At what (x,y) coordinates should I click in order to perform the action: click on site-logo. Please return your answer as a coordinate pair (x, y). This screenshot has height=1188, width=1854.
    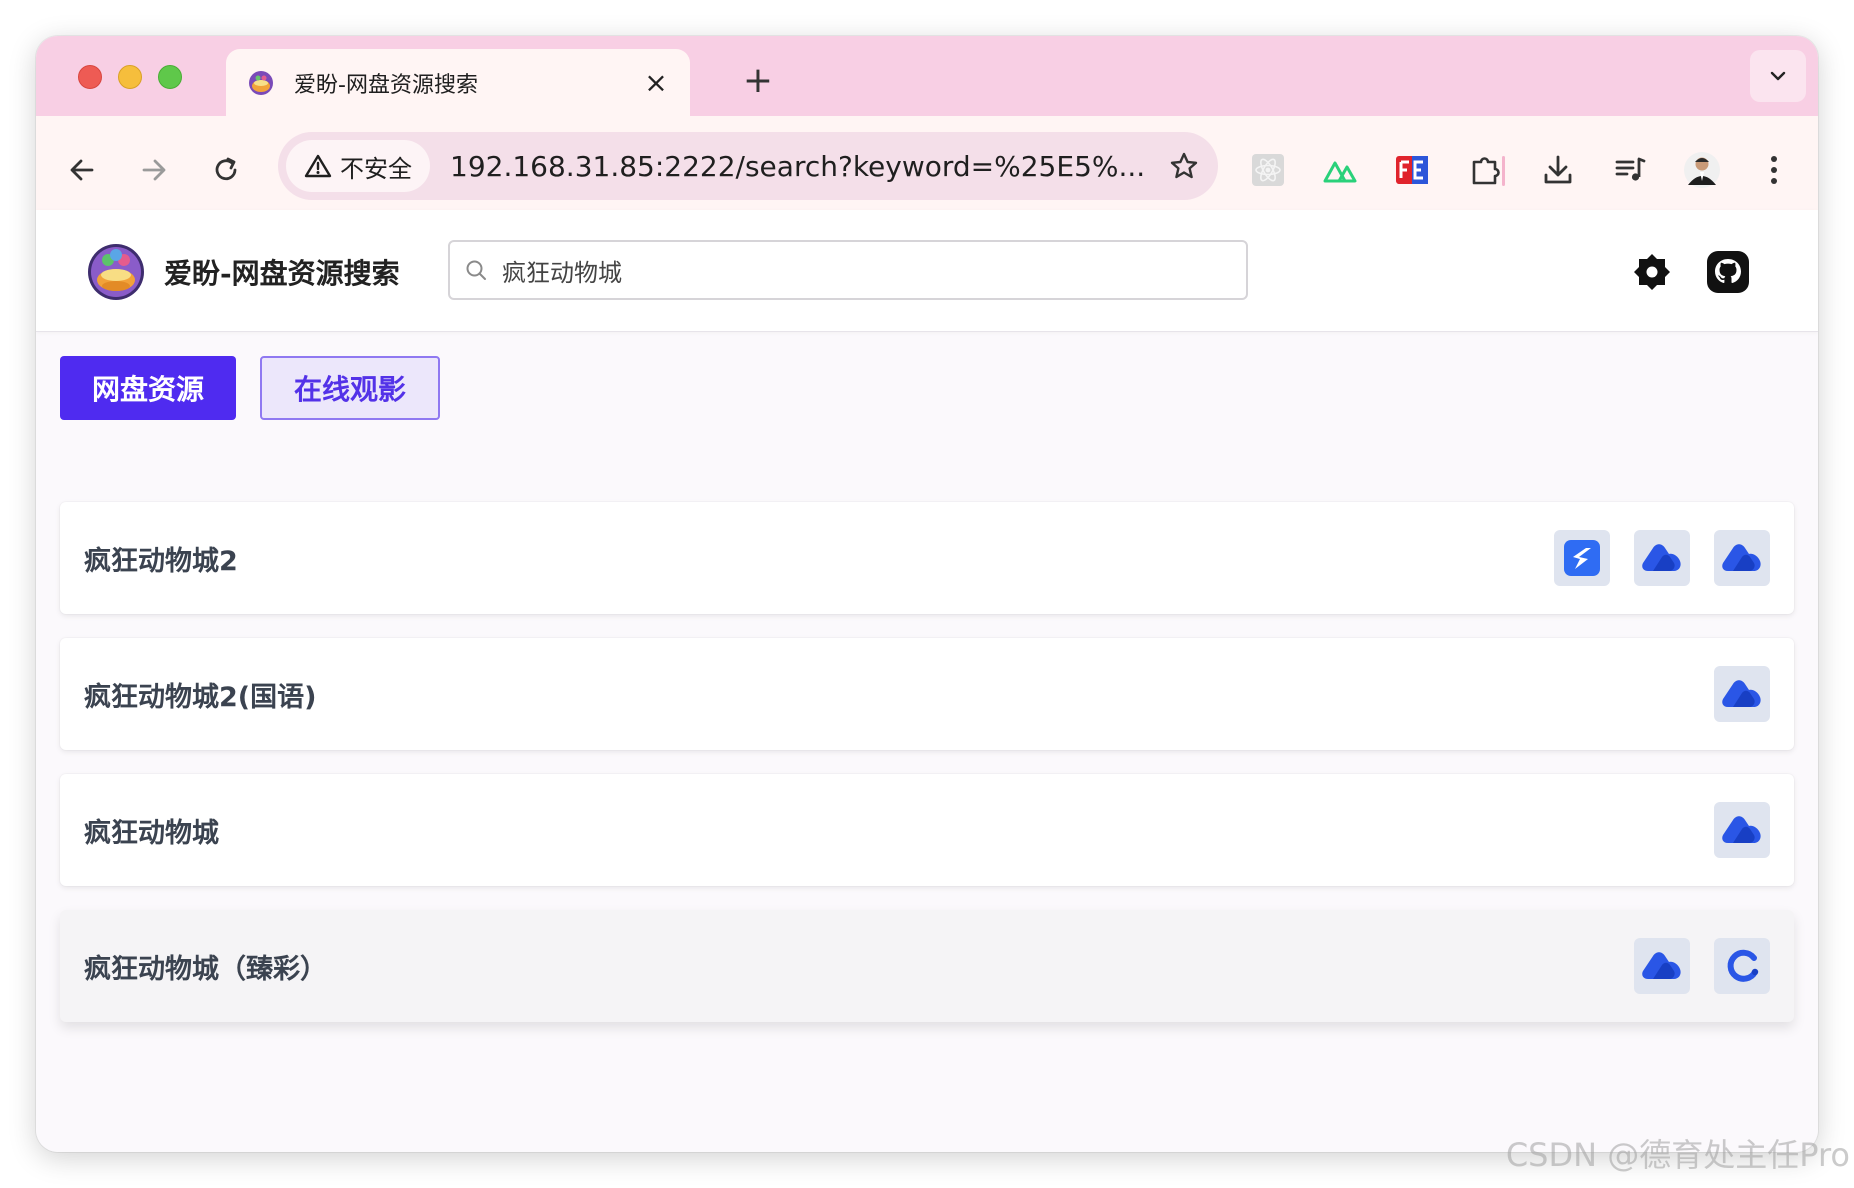
    Looking at the image, I should click on (116, 272).